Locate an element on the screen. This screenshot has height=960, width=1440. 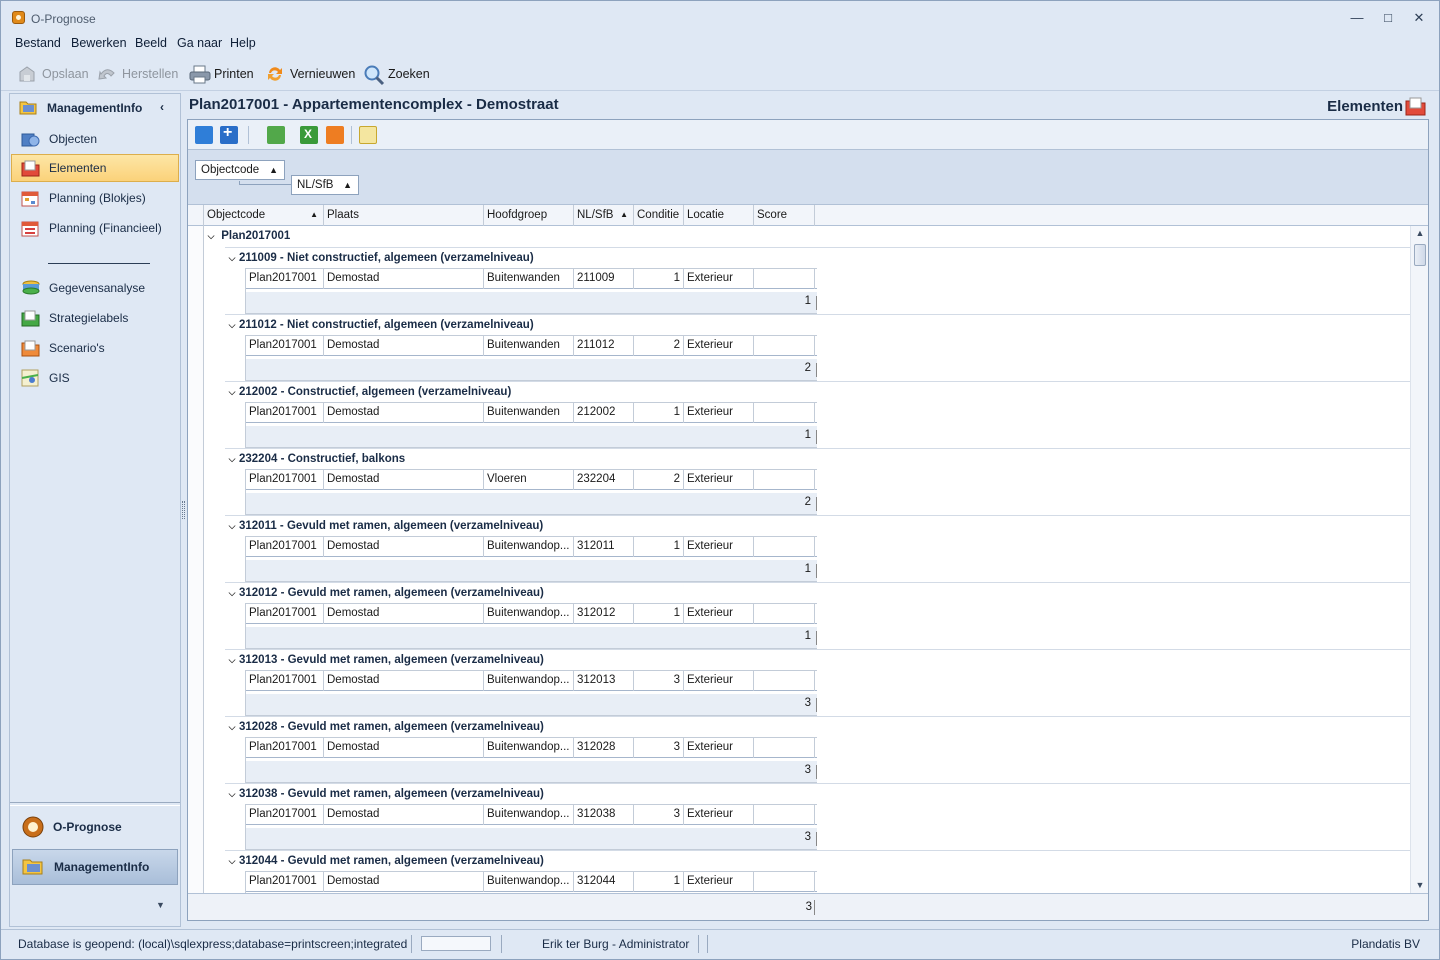
cell-nlsfb: 312038 is located at coordinates (604, 815).